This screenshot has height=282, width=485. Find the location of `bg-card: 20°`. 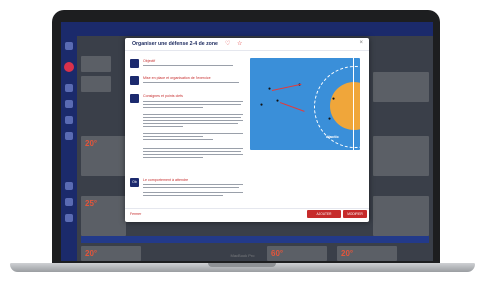

bg-card: 20° is located at coordinates (103, 156).